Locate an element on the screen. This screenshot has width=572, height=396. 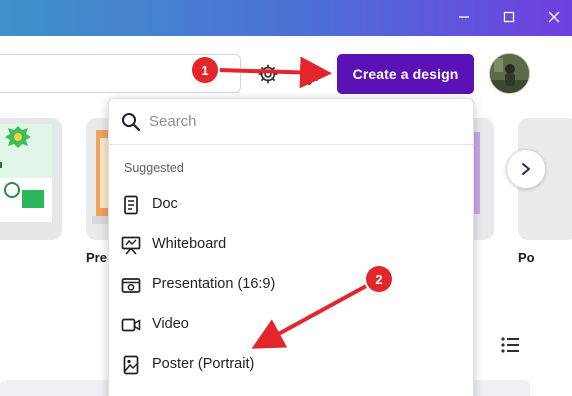
menu-item-poster: Poster (Portrait) is located at coordinates (291, 365).